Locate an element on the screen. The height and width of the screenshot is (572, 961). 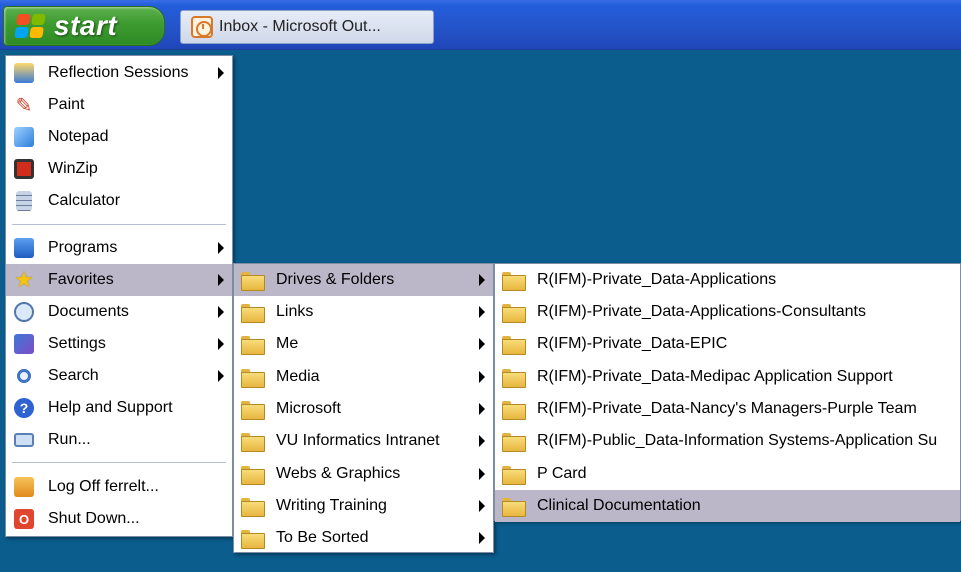
star-icon: ★ is located at coordinates (24, 279).